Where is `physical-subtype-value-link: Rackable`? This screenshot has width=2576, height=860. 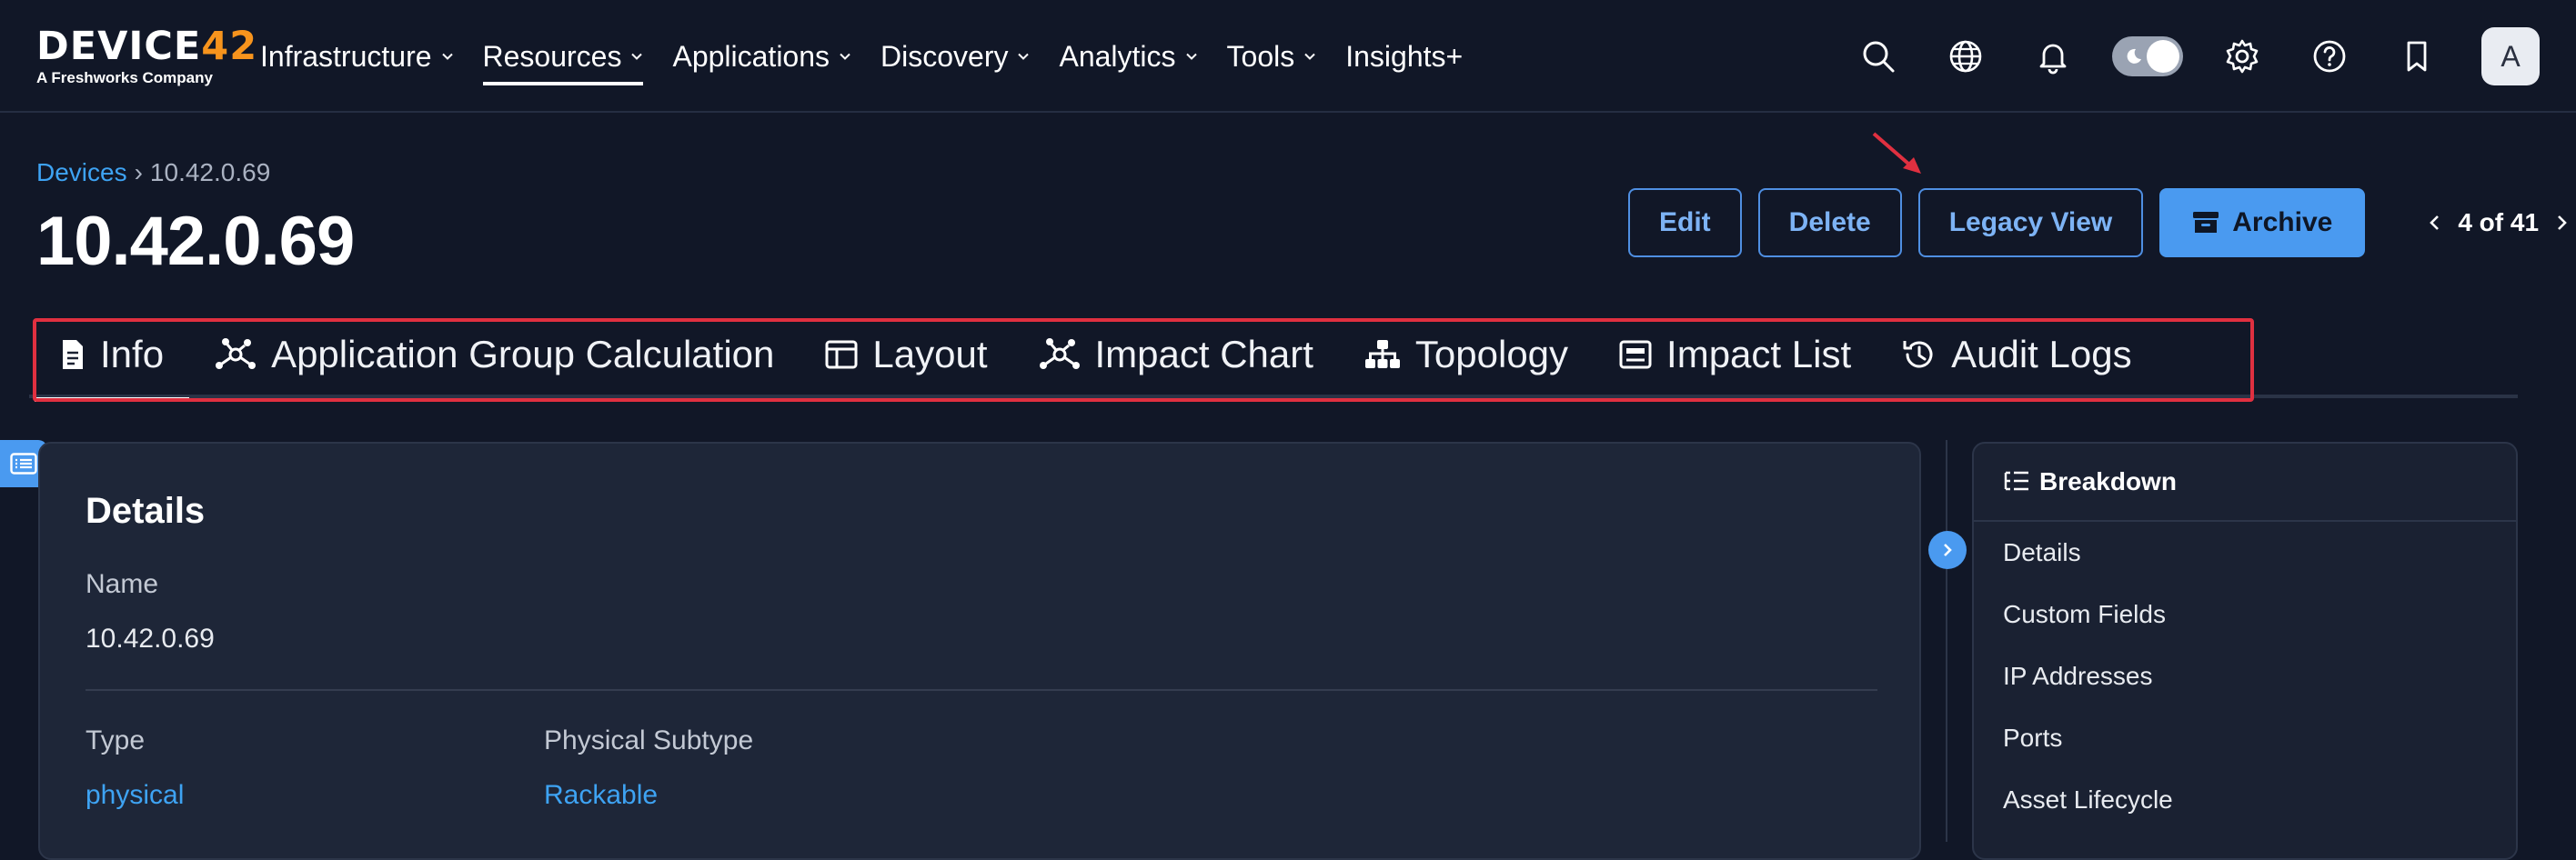 physical-subtype-value-link: Rackable is located at coordinates (601, 795).